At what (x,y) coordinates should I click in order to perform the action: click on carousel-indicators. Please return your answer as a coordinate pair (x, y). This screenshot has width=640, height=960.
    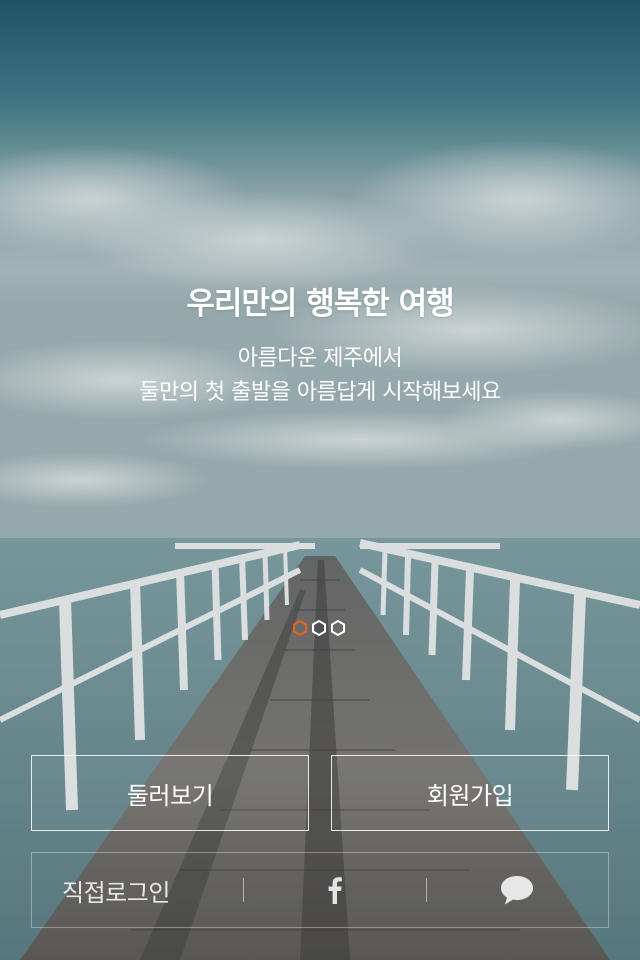
    Looking at the image, I should click on (321, 628).